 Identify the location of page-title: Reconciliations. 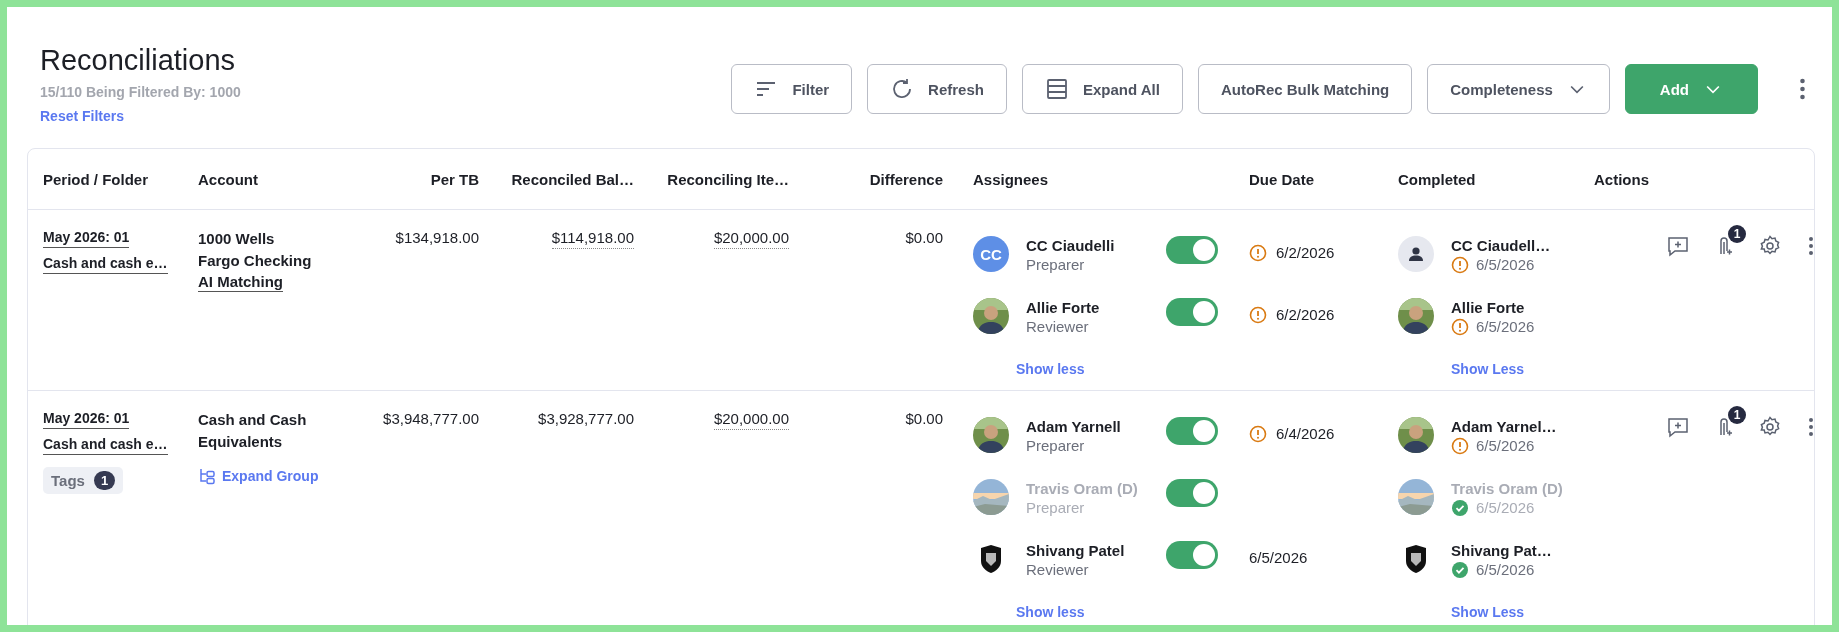
(138, 60).